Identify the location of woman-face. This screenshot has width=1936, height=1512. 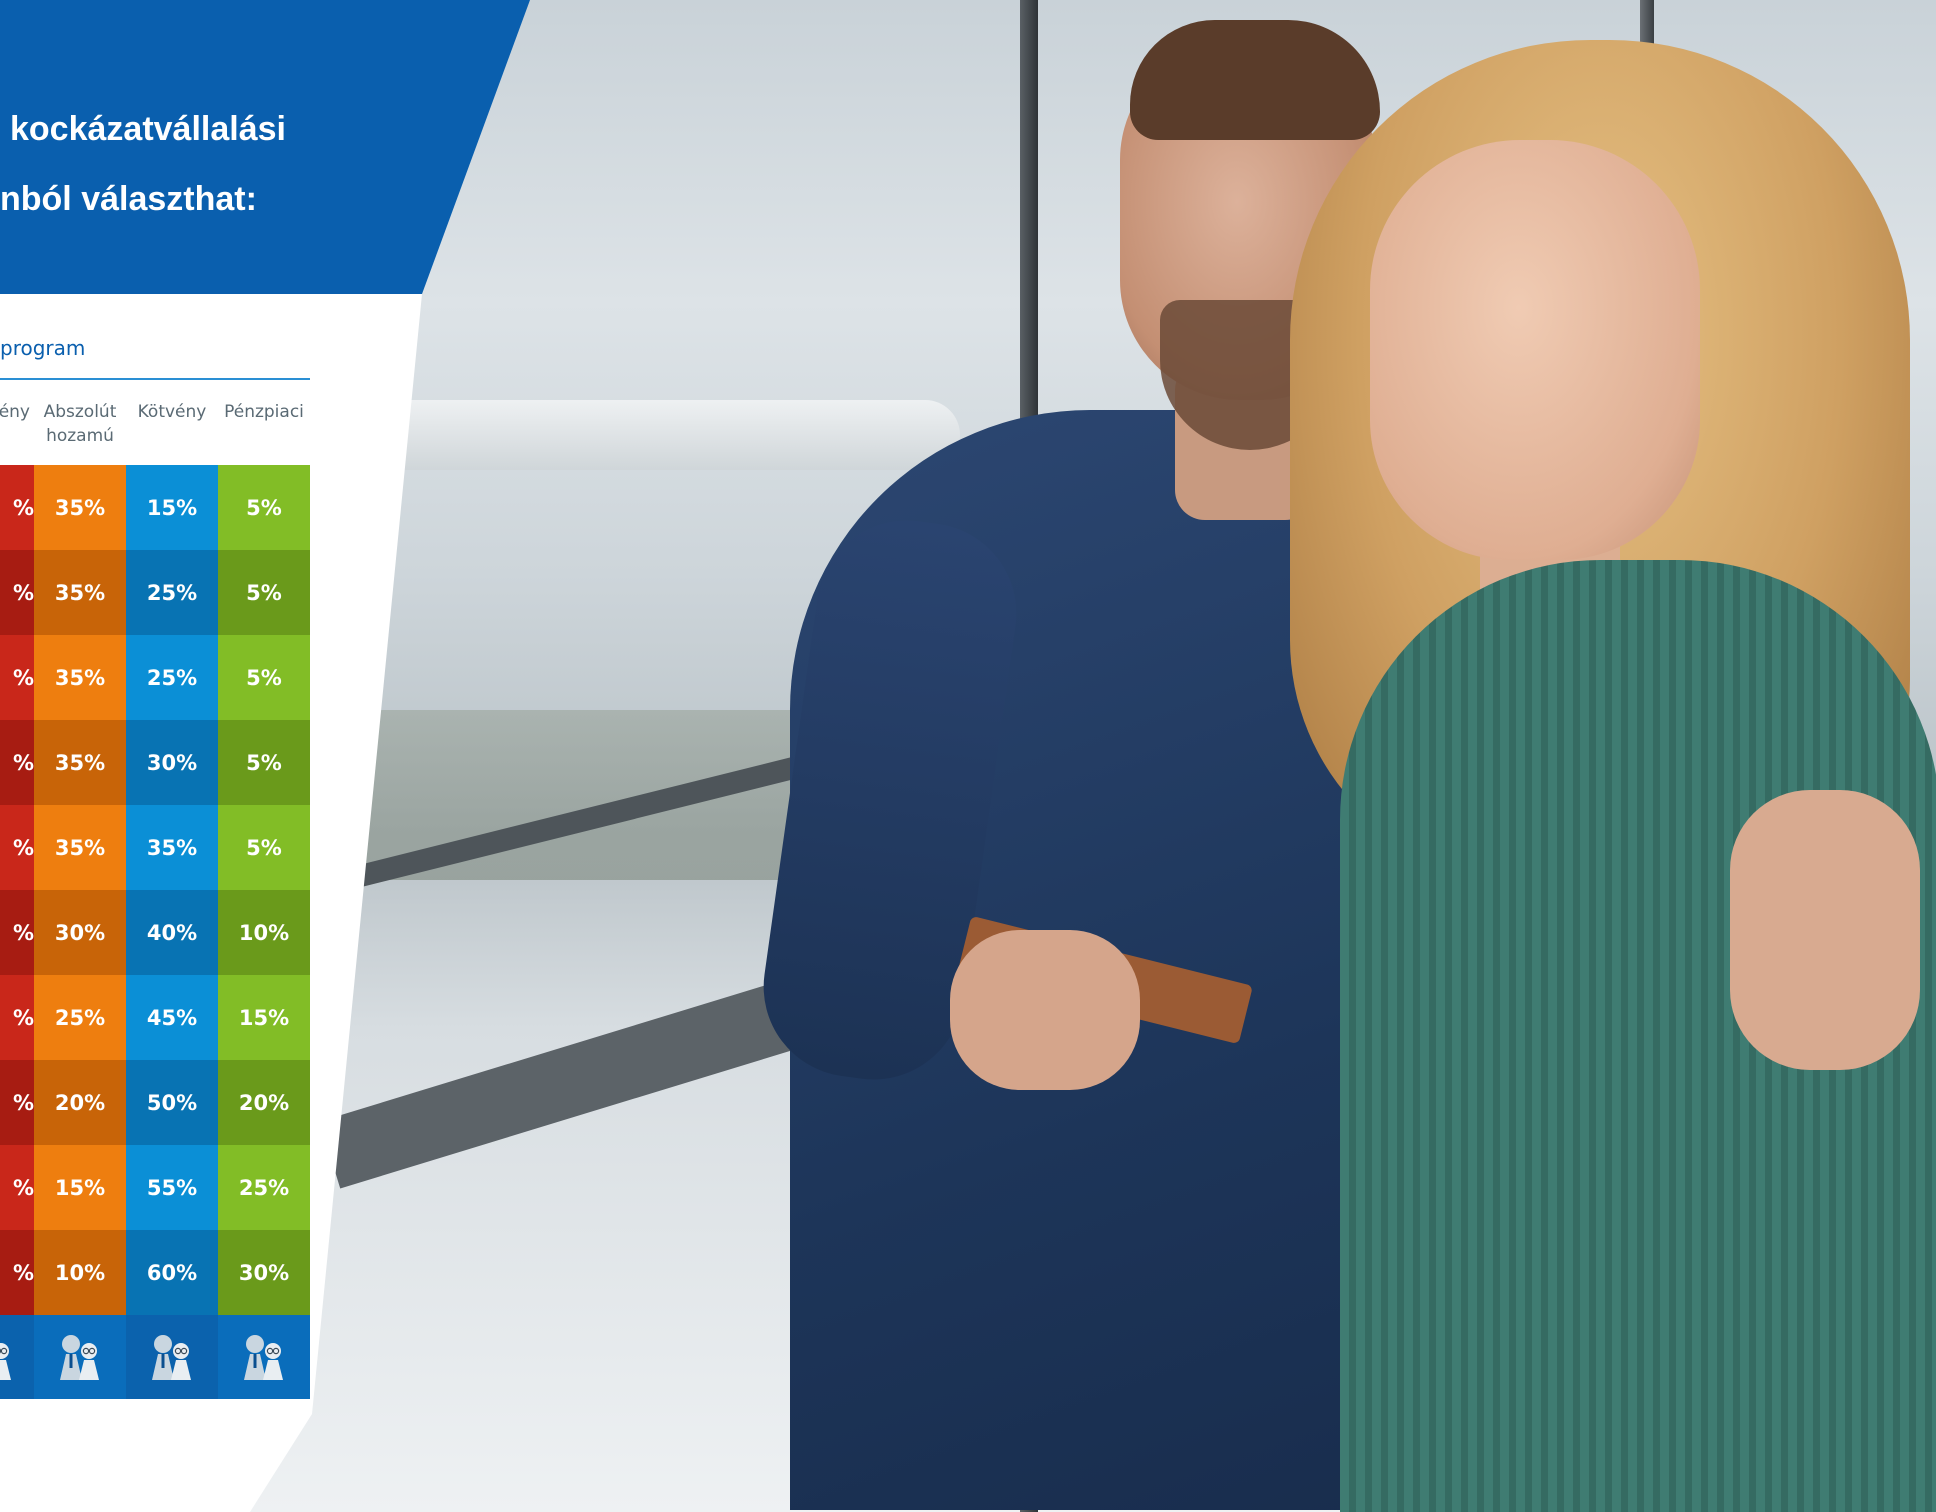
(1535, 350).